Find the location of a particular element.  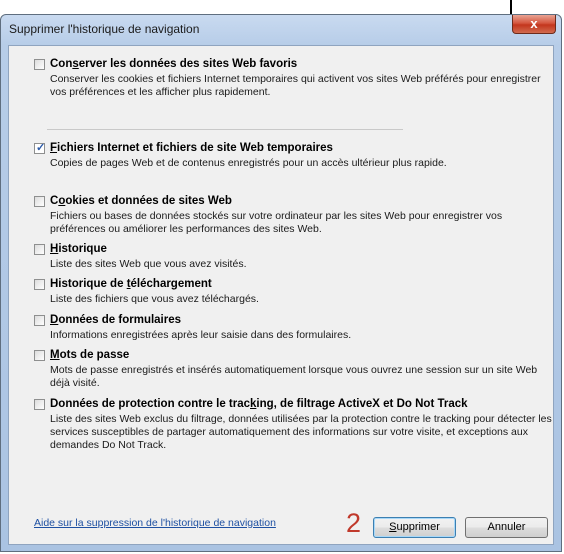

checkbox-historique is located at coordinates (39, 249).